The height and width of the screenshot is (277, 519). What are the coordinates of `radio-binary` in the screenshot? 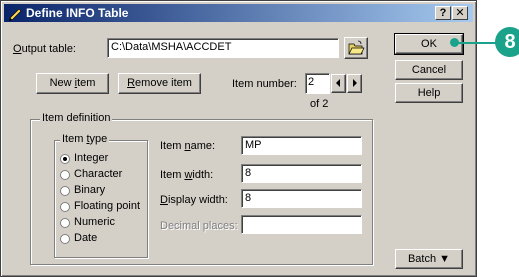 It's located at (65, 191).